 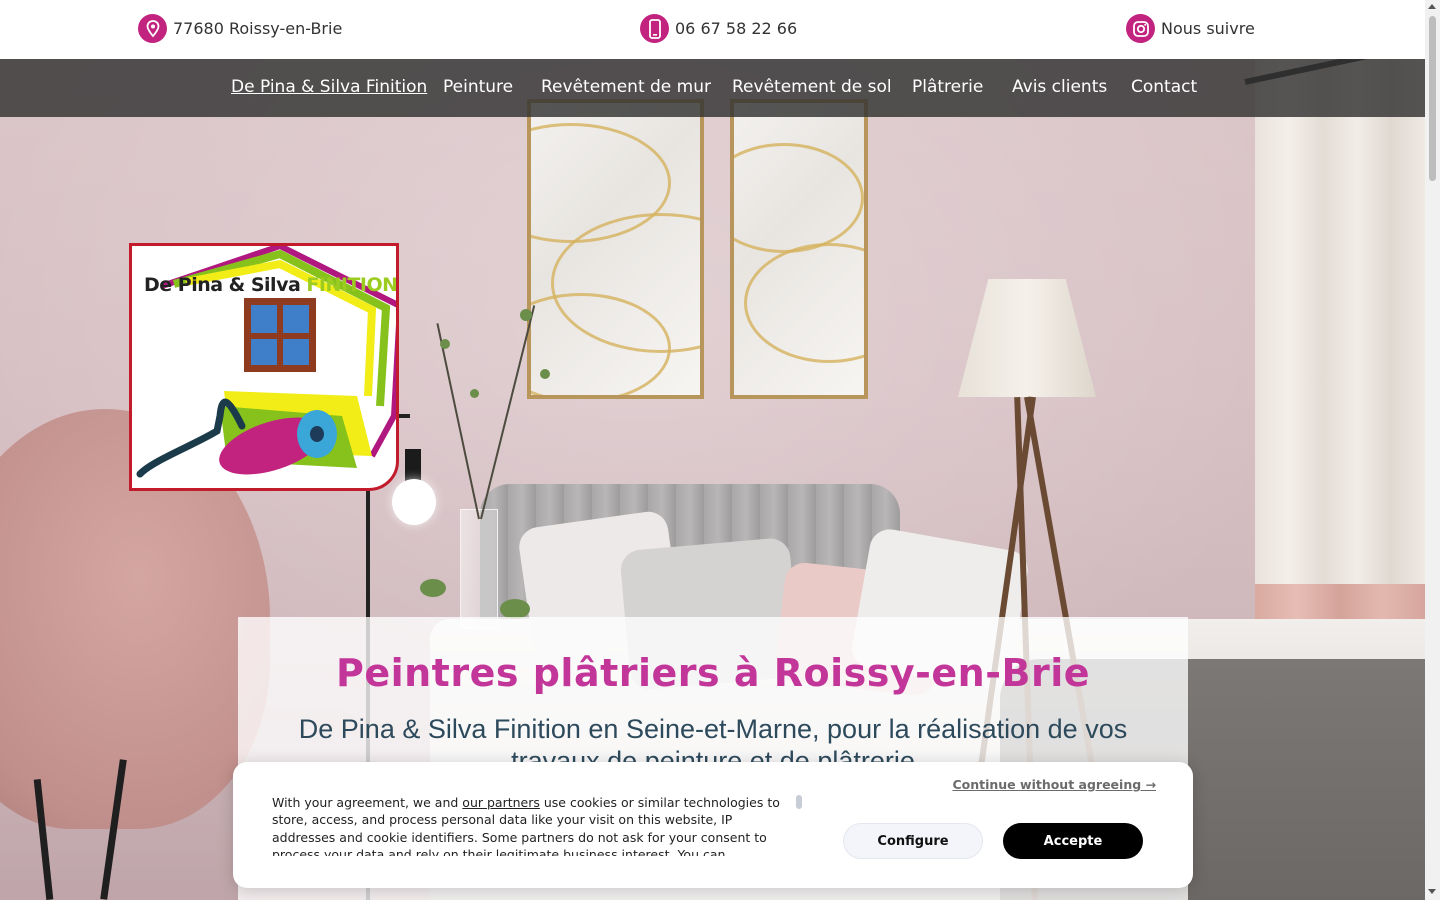 What do you see at coordinates (413, 466) in the screenshot?
I see `bulb-socket` at bounding box center [413, 466].